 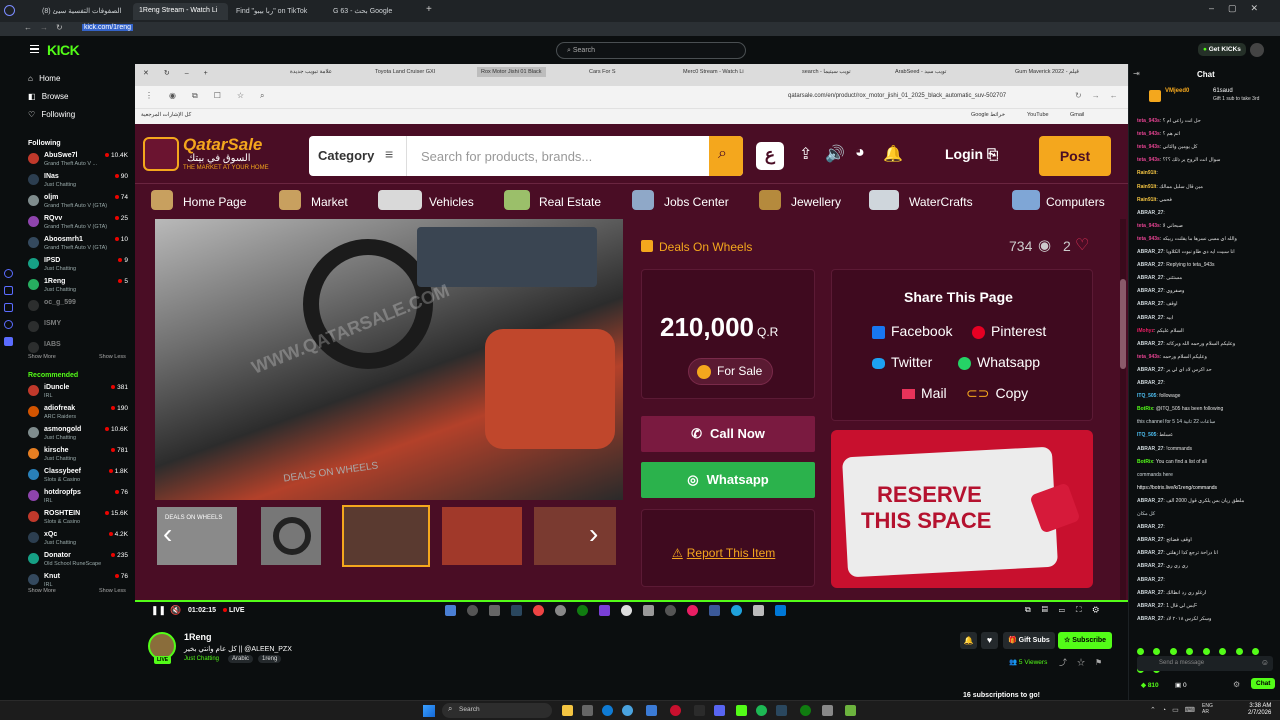 What do you see at coordinates (78, 161) in the screenshot?
I see `sidebar-channel-0: AbuSwe7l Grand Theft Auto V ... 10.4K` at bounding box center [78, 161].